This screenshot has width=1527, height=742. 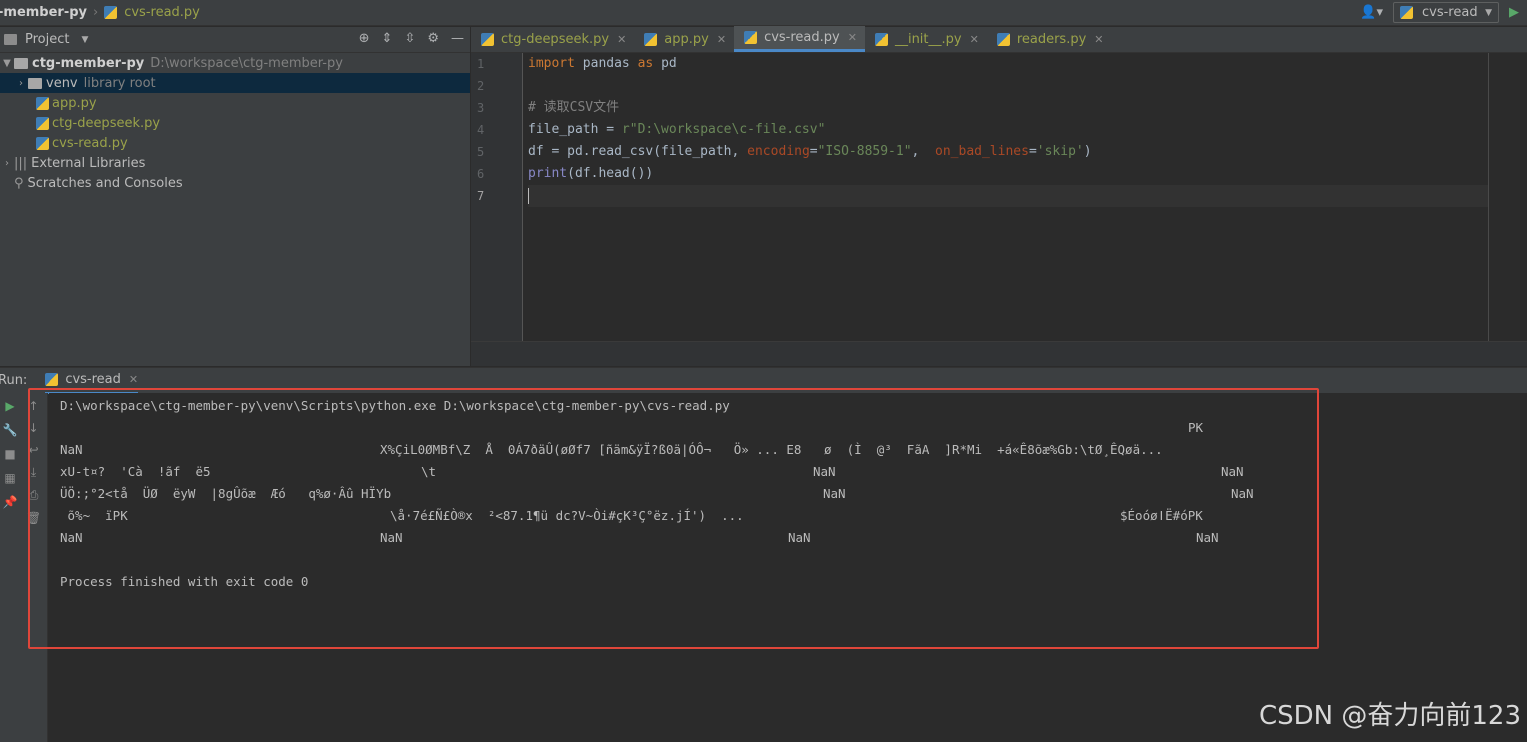 I want to click on expand-all-icon: ⇕, so click(x=387, y=38).